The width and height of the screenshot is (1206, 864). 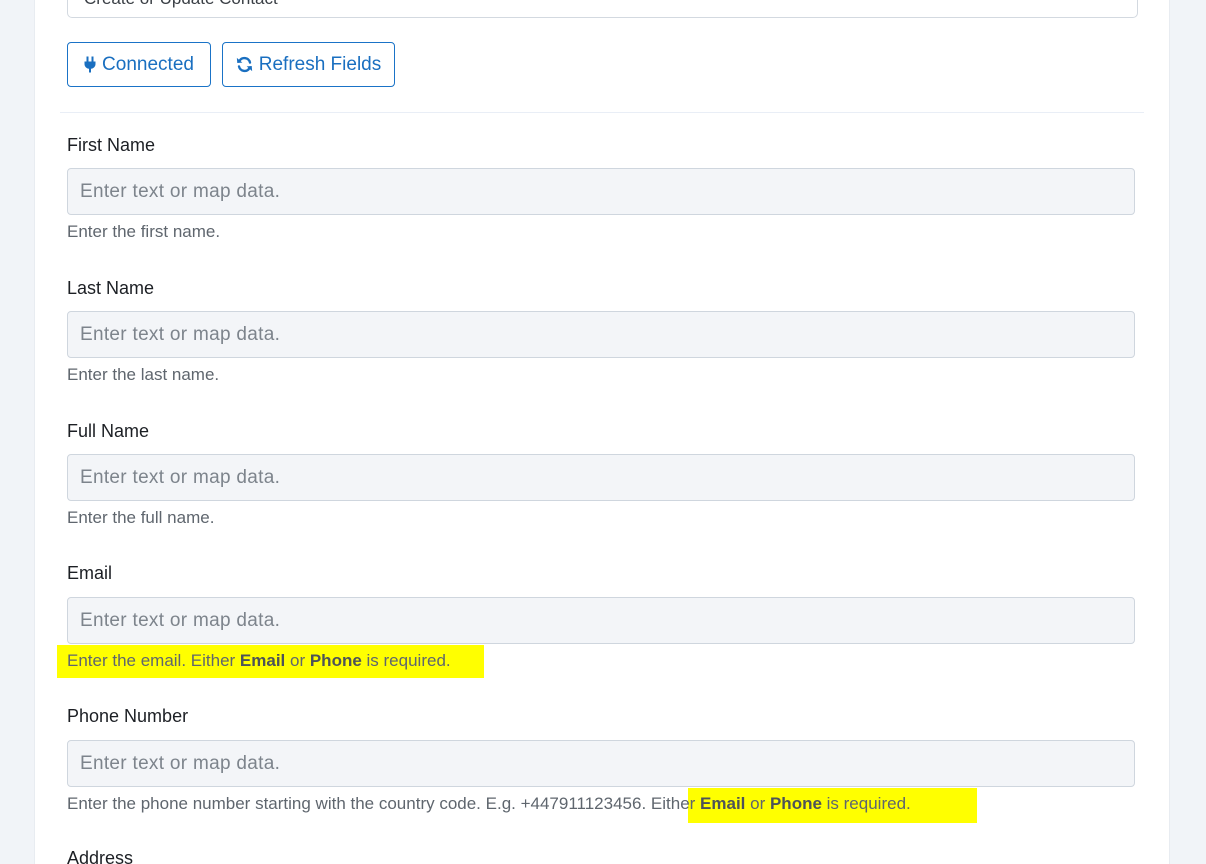 I want to click on full-name-label: Full Name, so click(x=108, y=431).